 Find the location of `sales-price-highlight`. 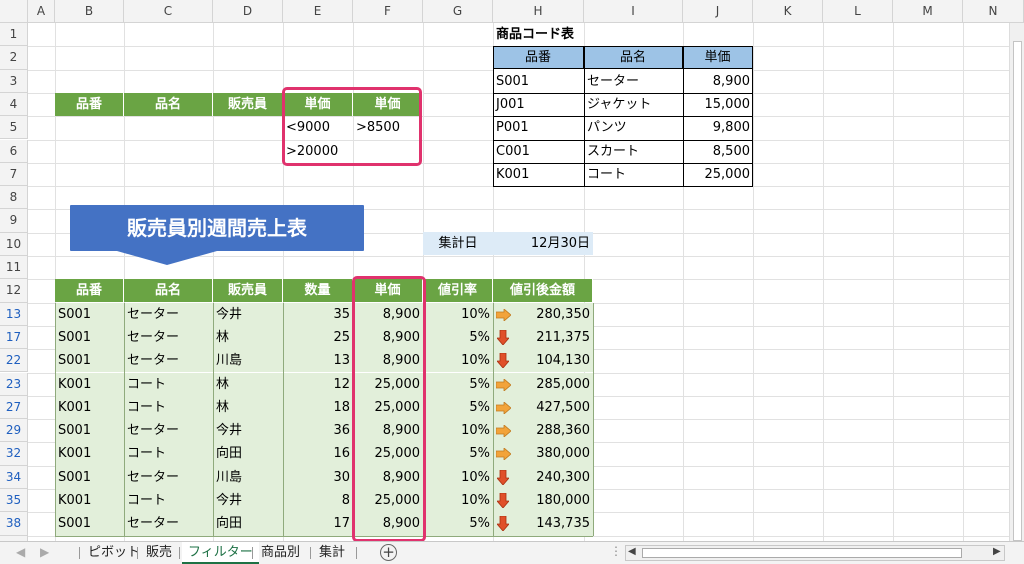

sales-price-highlight is located at coordinates (389, 409).